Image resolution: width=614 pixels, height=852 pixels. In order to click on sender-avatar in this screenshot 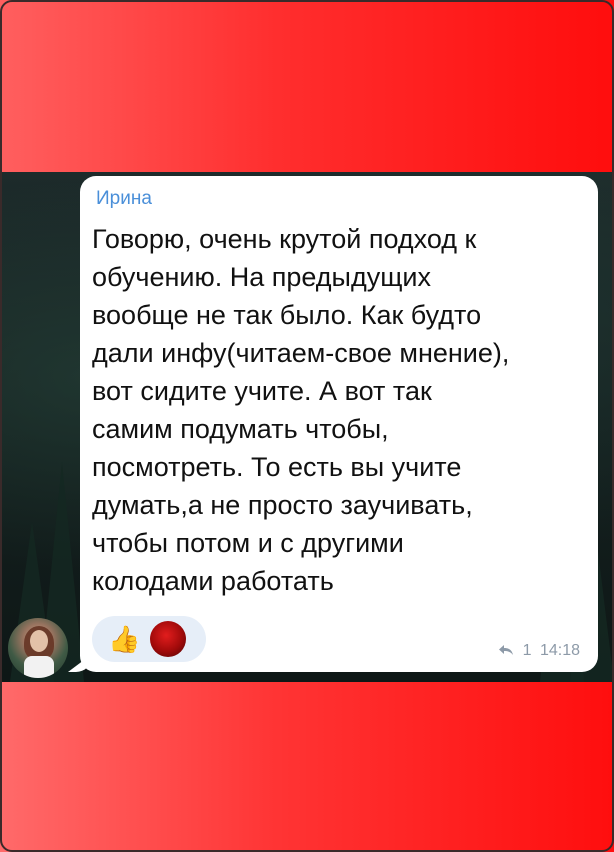, I will do `click(38, 648)`.